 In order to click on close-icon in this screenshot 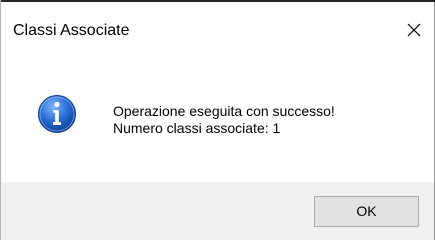, I will do `click(414, 30)`.